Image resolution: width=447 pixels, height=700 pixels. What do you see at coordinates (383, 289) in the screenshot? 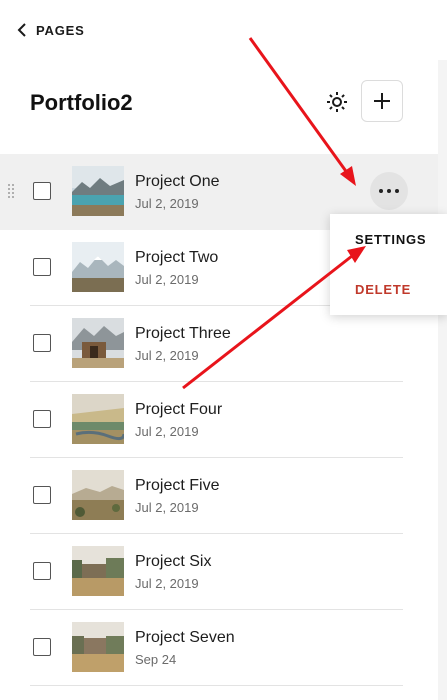
I see `menu-item-delete: DELETE` at bounding box center [383, 289].